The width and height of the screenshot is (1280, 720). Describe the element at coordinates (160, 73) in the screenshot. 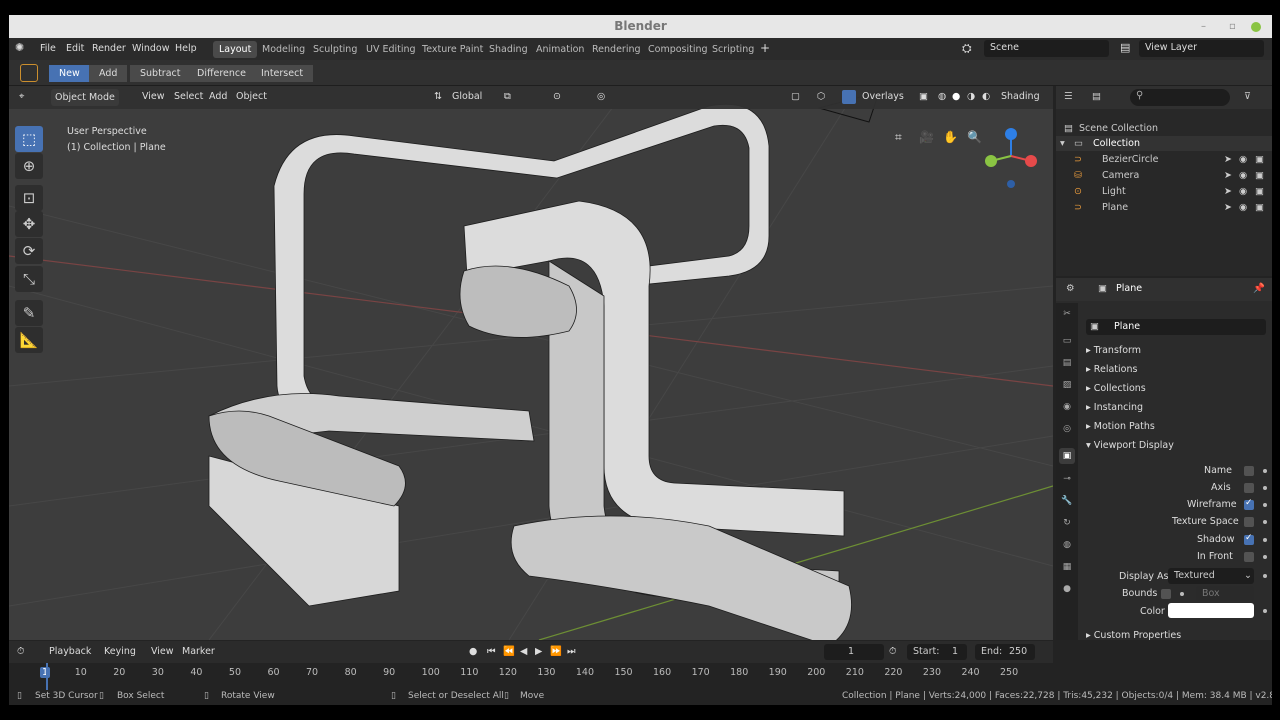

I see `subtract-button: Subtract` at that location.